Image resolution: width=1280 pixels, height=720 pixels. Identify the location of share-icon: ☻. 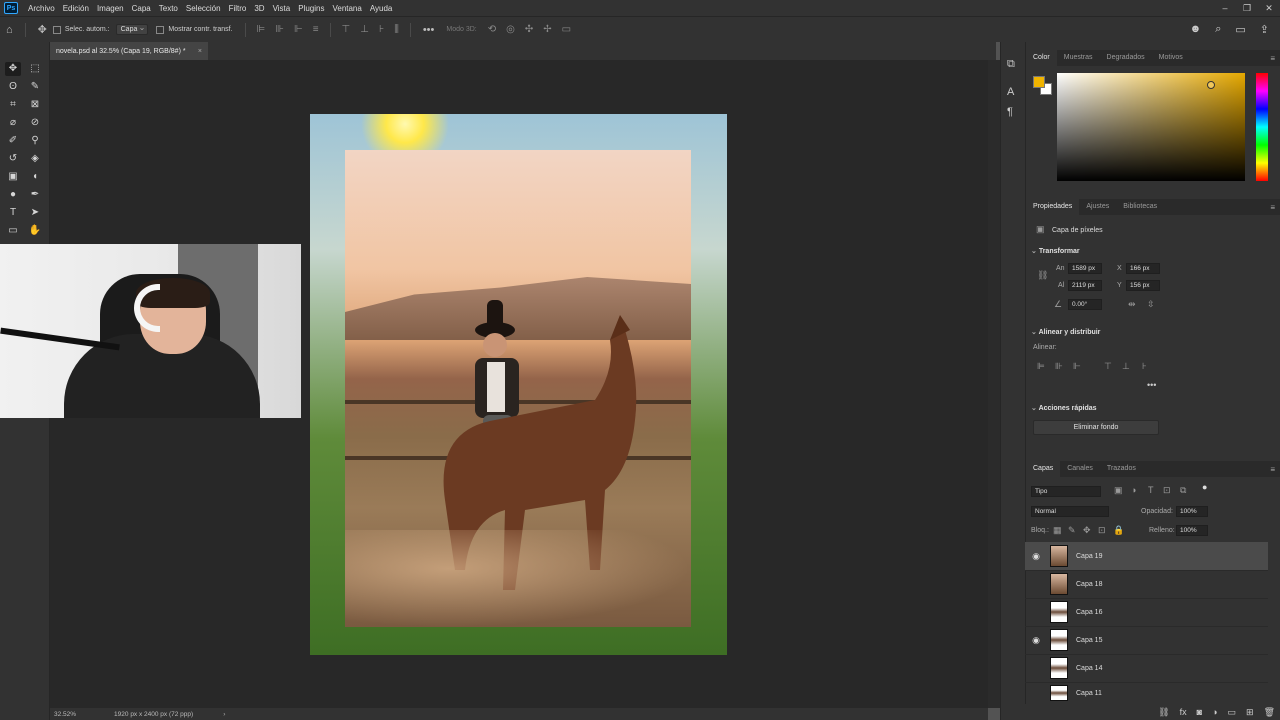
(1196, 29).